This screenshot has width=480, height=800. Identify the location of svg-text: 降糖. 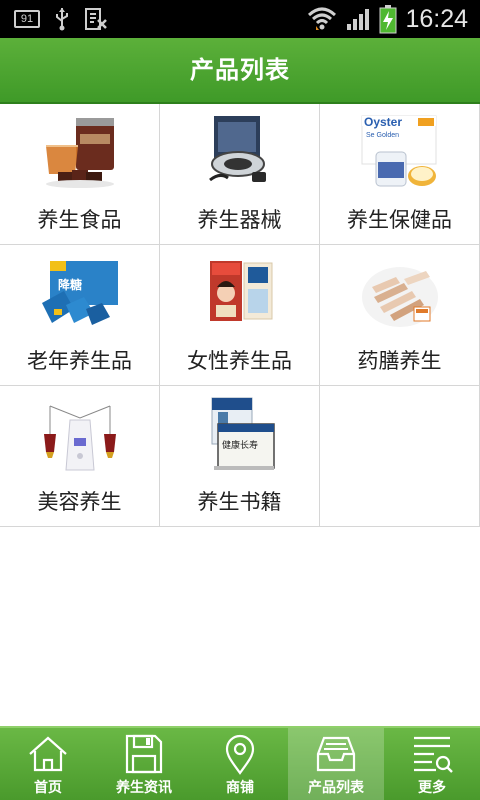
(70, 284).